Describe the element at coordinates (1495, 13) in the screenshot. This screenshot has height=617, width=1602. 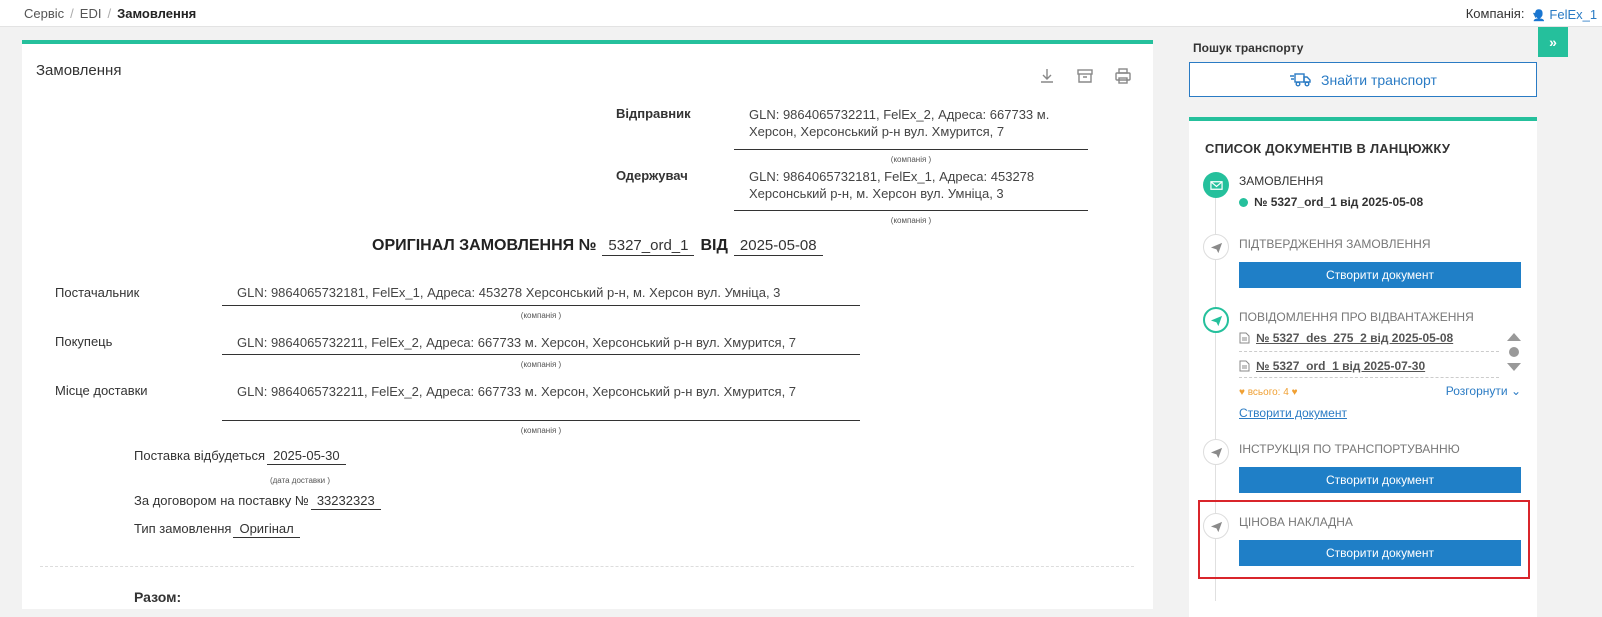
I see `company-label: Компанія:` at that location.